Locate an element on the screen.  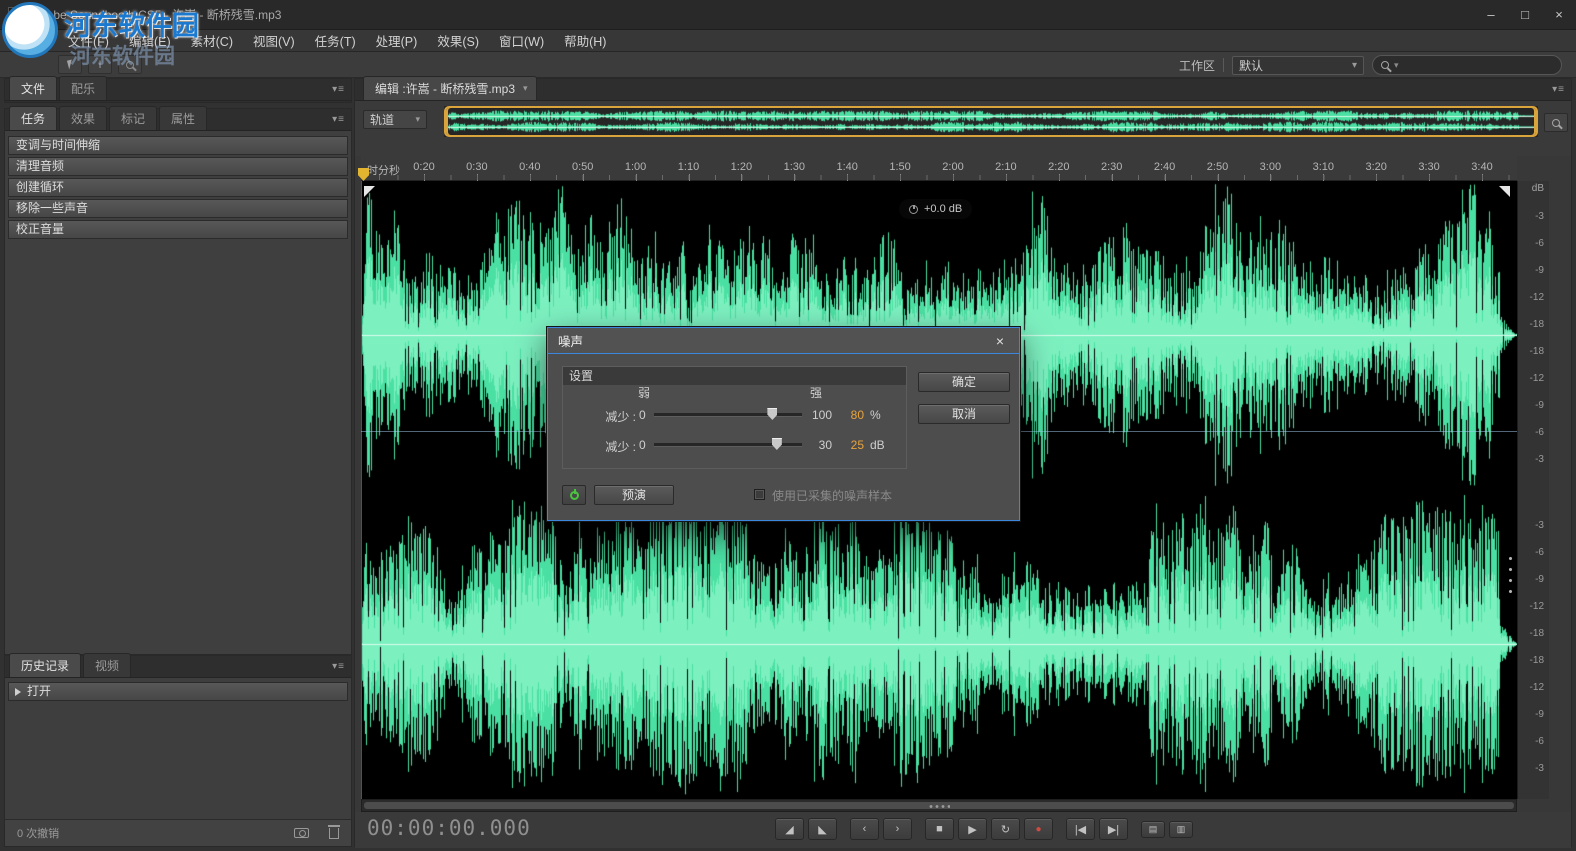
tasks-panel: 任务 效果 标记 属性 ▾≡ 变调与时间伸缩 清理音频创建循环移除一些声音 校正音量 is located at coordinates (178, 380).